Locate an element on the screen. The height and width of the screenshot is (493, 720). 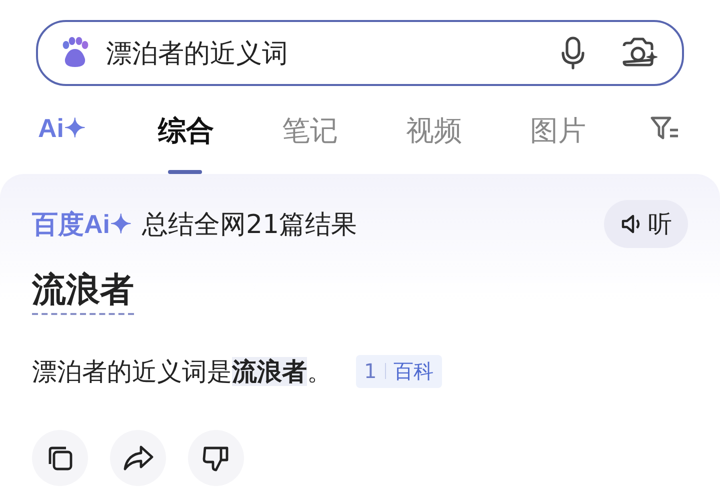
paw-logo-icon is located at coordinates (75, 53).